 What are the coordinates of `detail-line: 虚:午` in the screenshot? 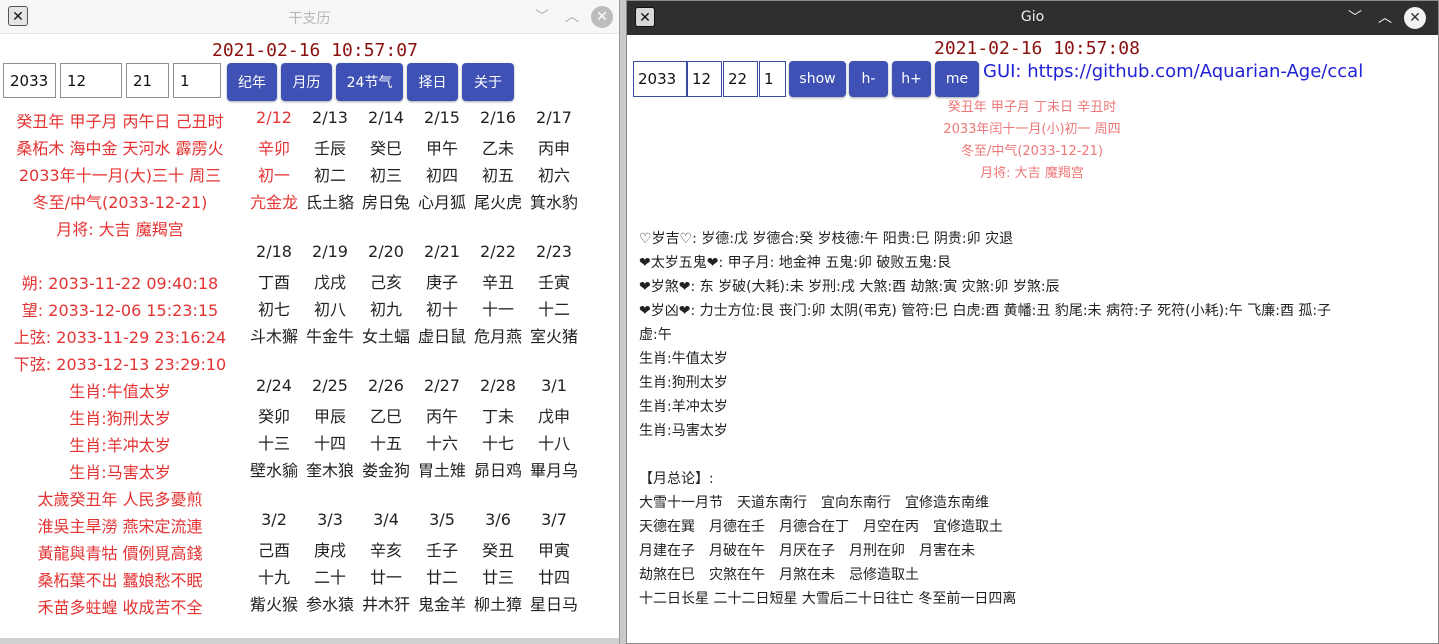 It's located at (655, 335).